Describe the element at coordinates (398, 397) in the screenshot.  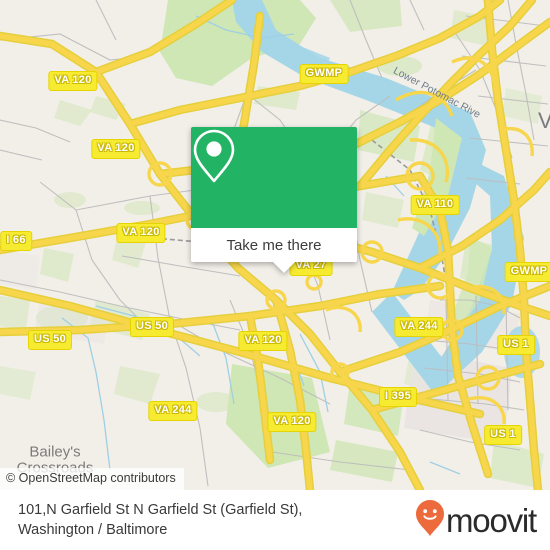
I see `road-shield: I 395` at that location.